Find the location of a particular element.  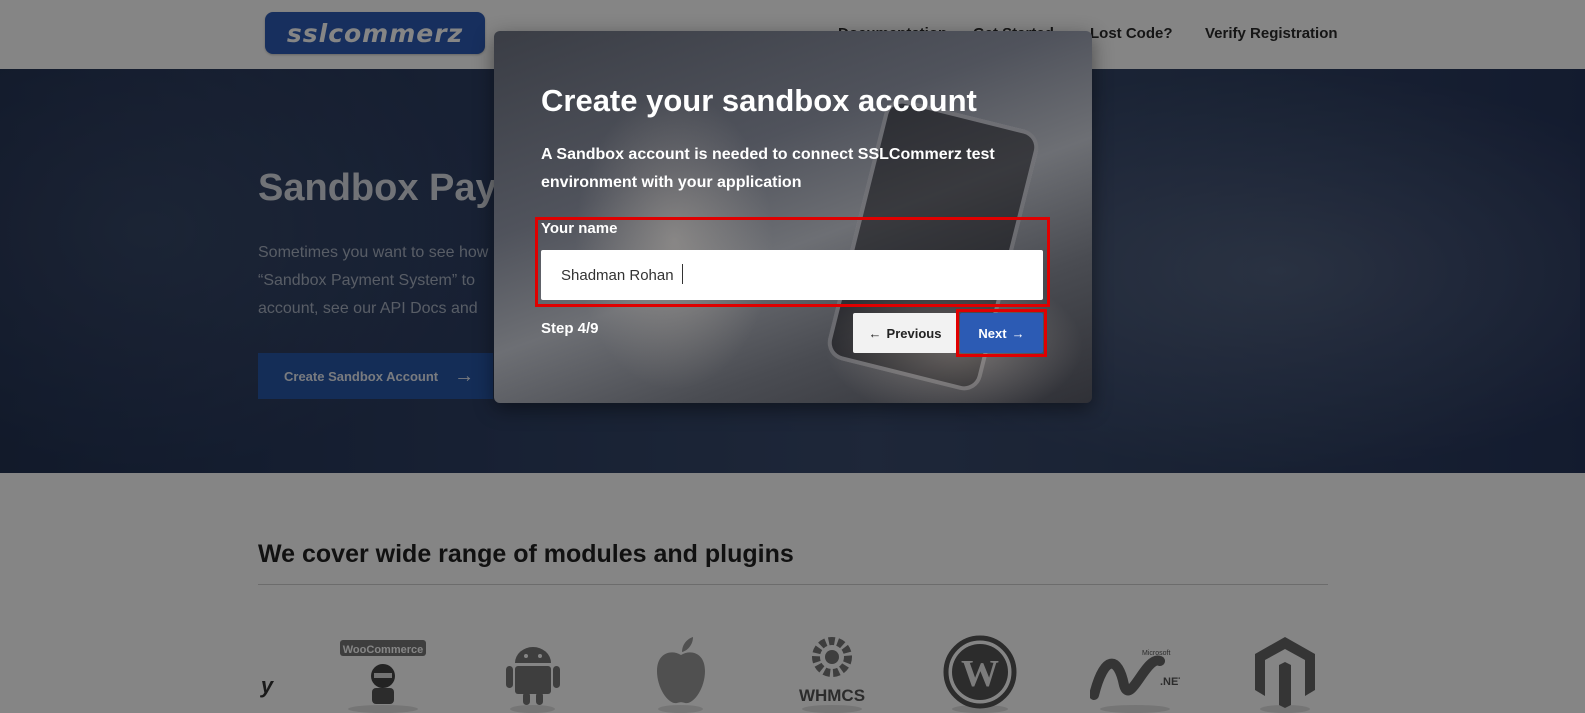

step-indicator: Step 4/9 is located at coordinates (570, 328).